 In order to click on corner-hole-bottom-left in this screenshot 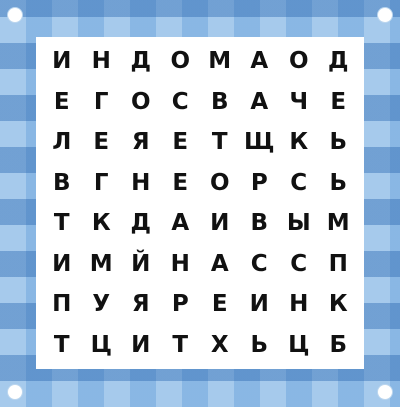, I will do `click(15, 392)`.